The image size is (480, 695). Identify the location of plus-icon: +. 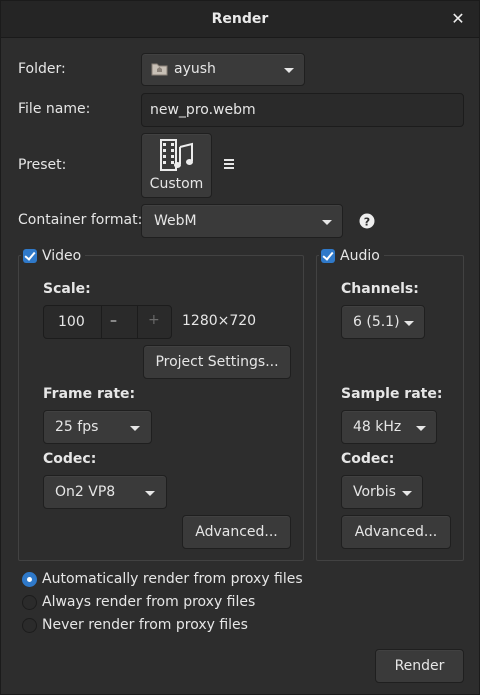
(154, 320).